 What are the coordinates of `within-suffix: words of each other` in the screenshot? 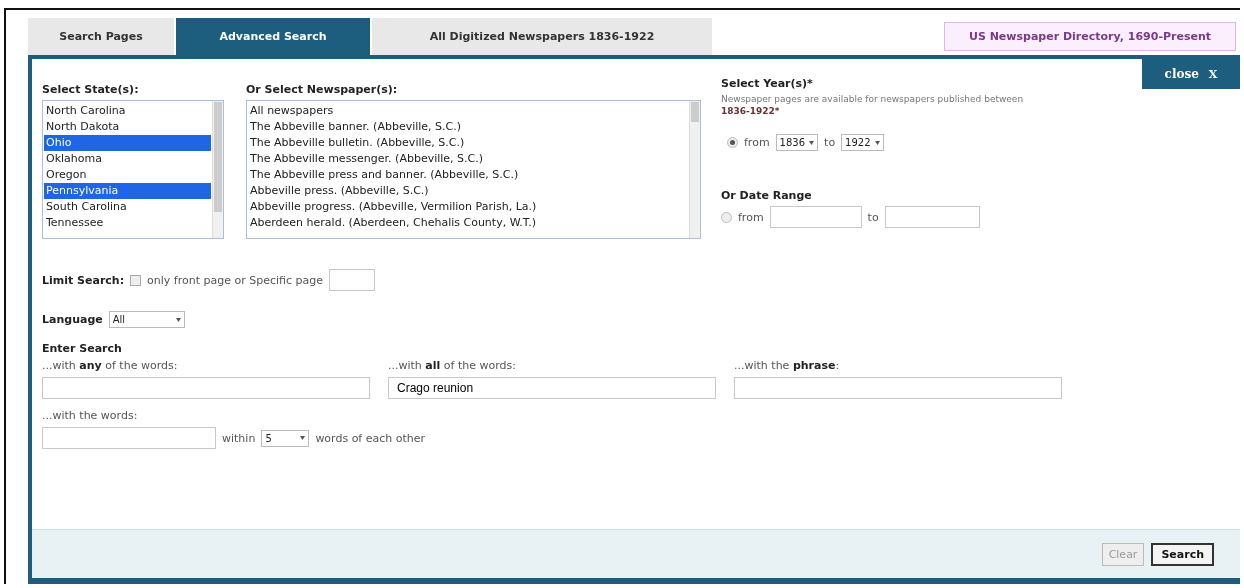 It's located at (370, 438).